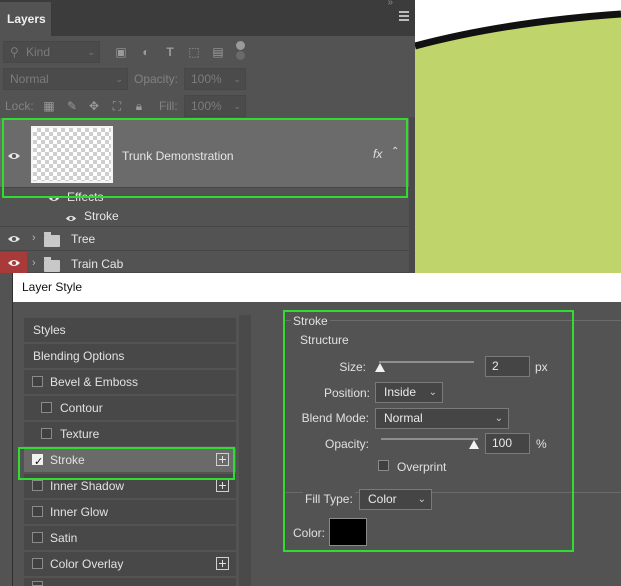  Describe the element at coordinates (390, 4) in the screenshot. I see `collapse-icon: »` at that location.